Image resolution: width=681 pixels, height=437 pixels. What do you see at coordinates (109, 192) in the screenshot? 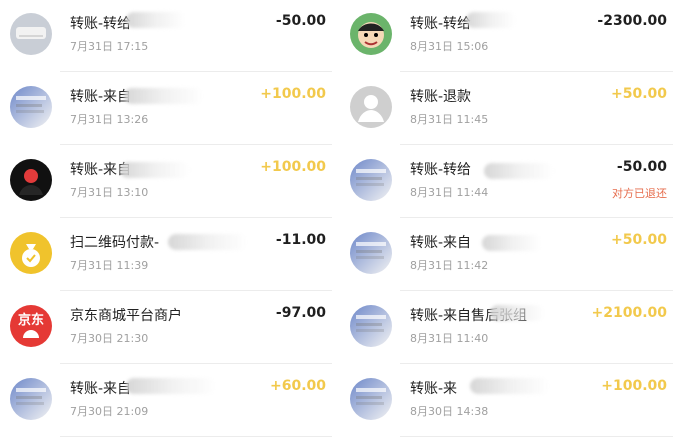
I see `transaction-time: 7月31日 13:10` at bounding box center [109, 192].